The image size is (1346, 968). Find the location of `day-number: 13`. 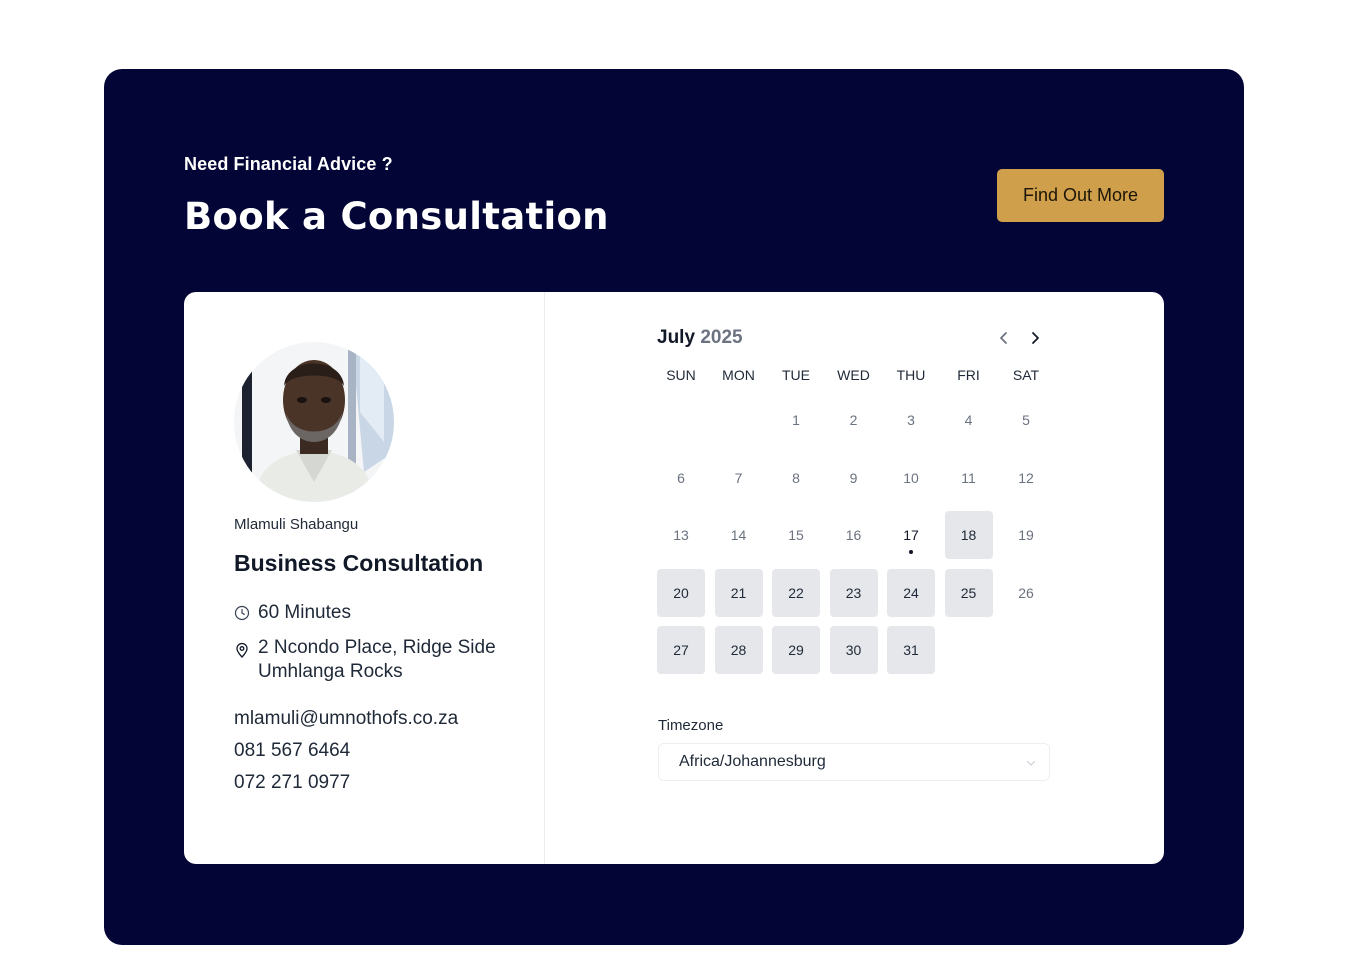

day-number: 13 is located at coordinates (681, 535).